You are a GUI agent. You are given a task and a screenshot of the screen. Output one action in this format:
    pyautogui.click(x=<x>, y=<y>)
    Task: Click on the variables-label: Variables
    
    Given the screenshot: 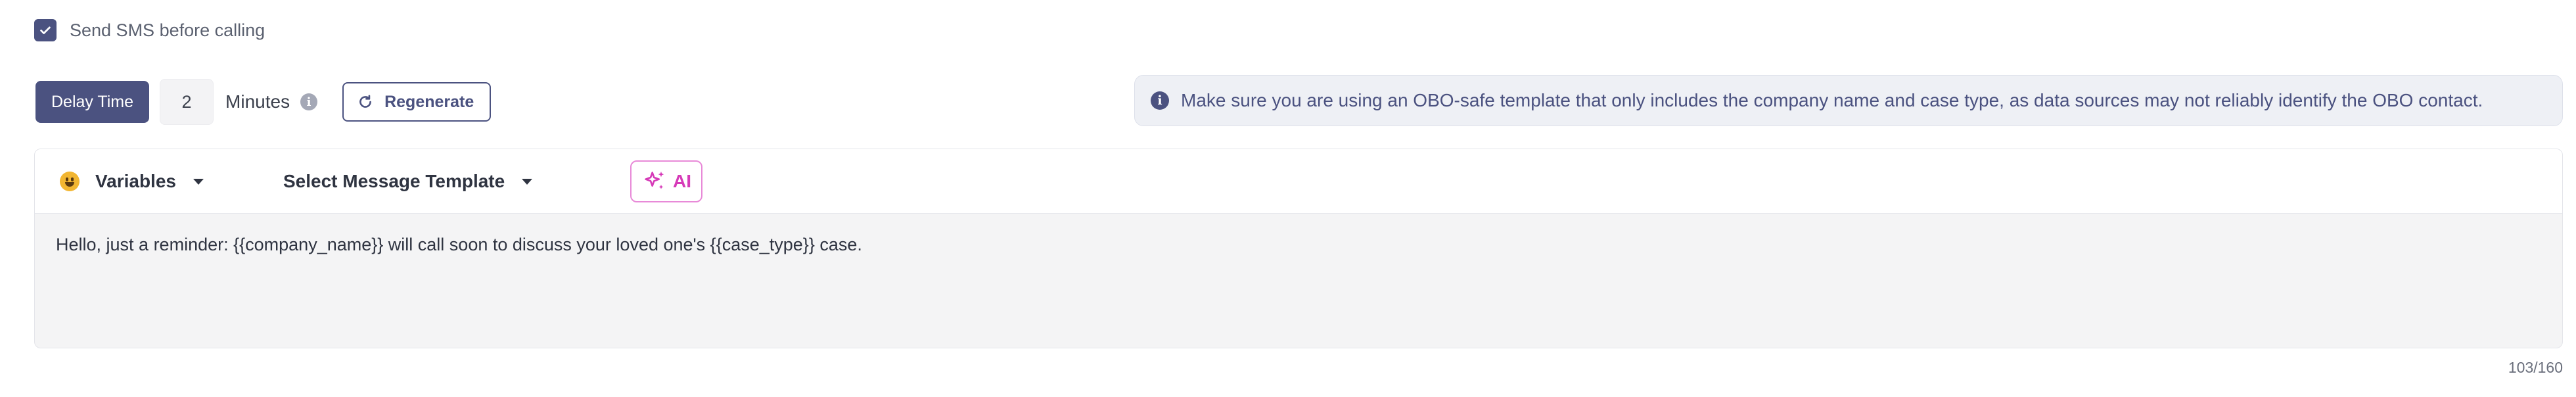 What is the action you would take?
    pyautogui.click(x=135, y=181)
    